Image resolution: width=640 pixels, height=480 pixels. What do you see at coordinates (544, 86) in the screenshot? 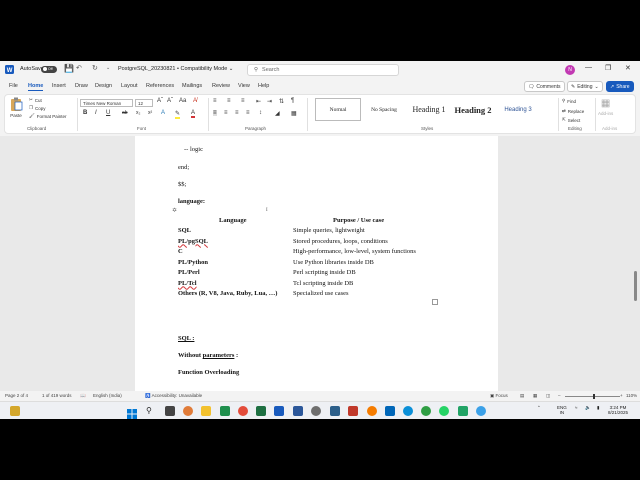
I see `comments-button: 🗨 Comments` at bounding box center [544, 86].